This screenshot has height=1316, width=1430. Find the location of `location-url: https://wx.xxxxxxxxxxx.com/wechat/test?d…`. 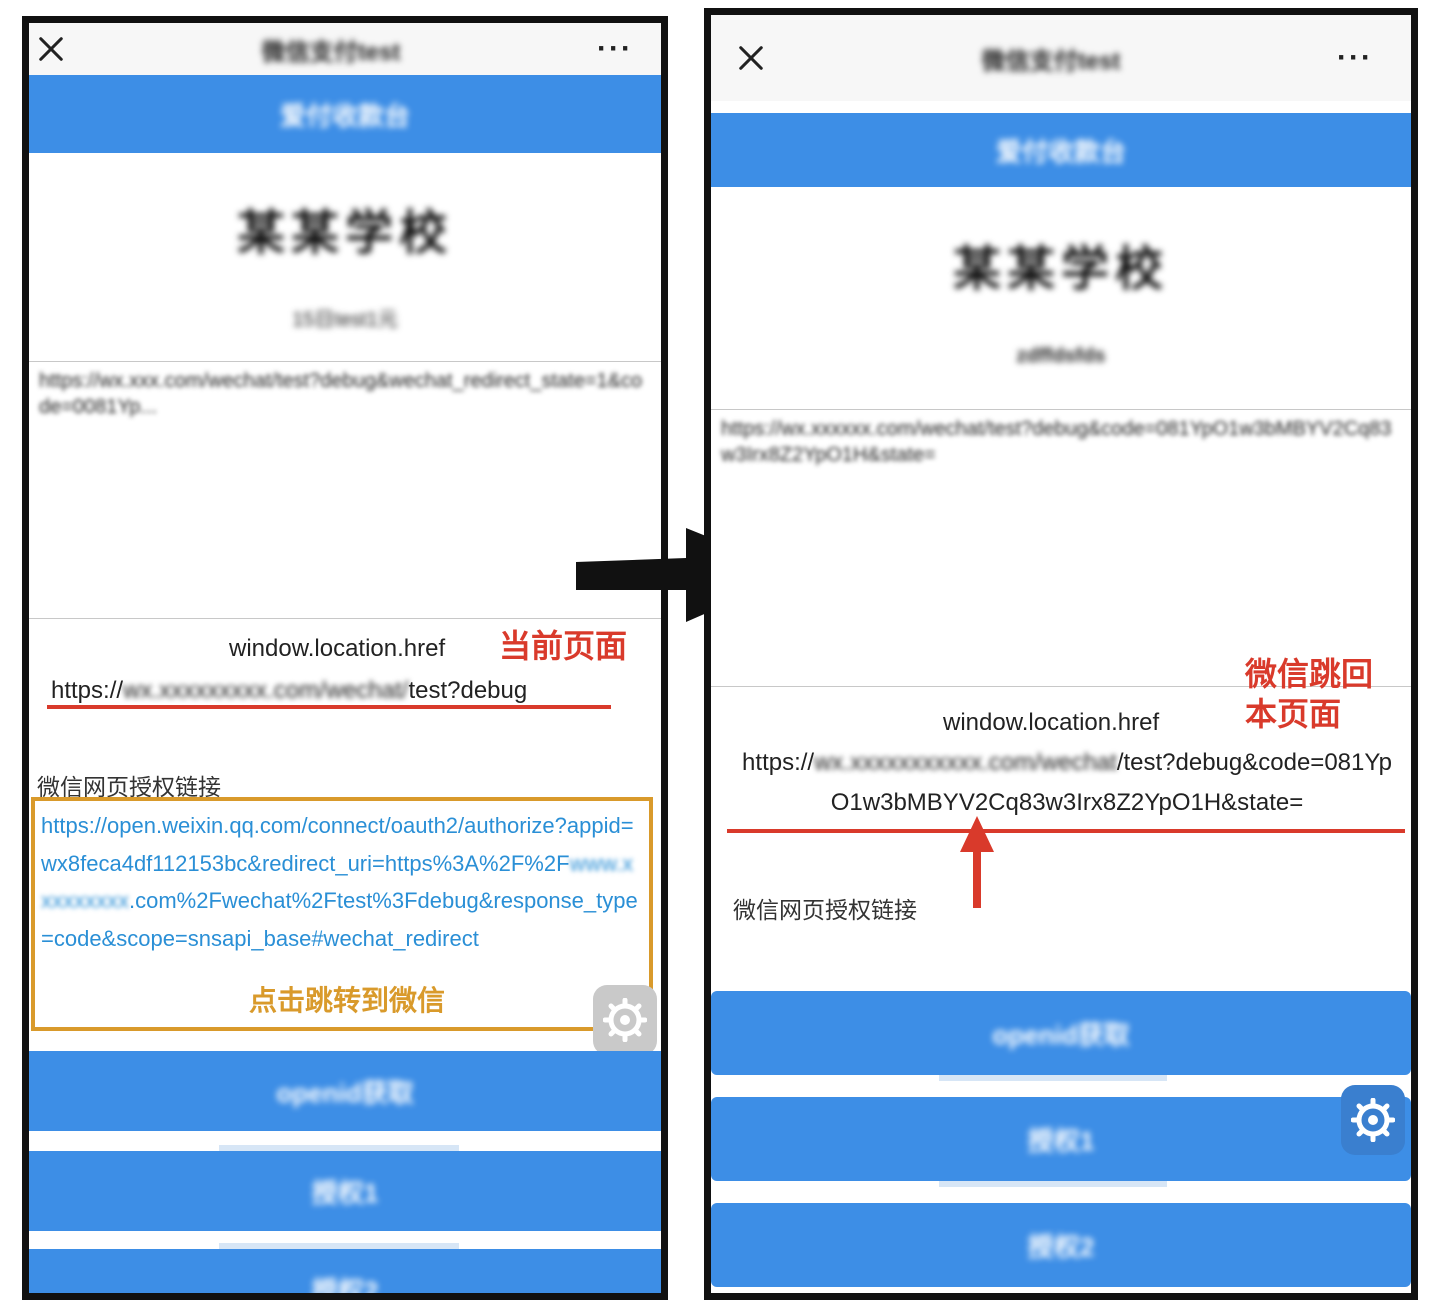

location-url: https://wx.xxxxxxxxxxx.com/wechat/test?d… is located at coordinates (1067, 783).